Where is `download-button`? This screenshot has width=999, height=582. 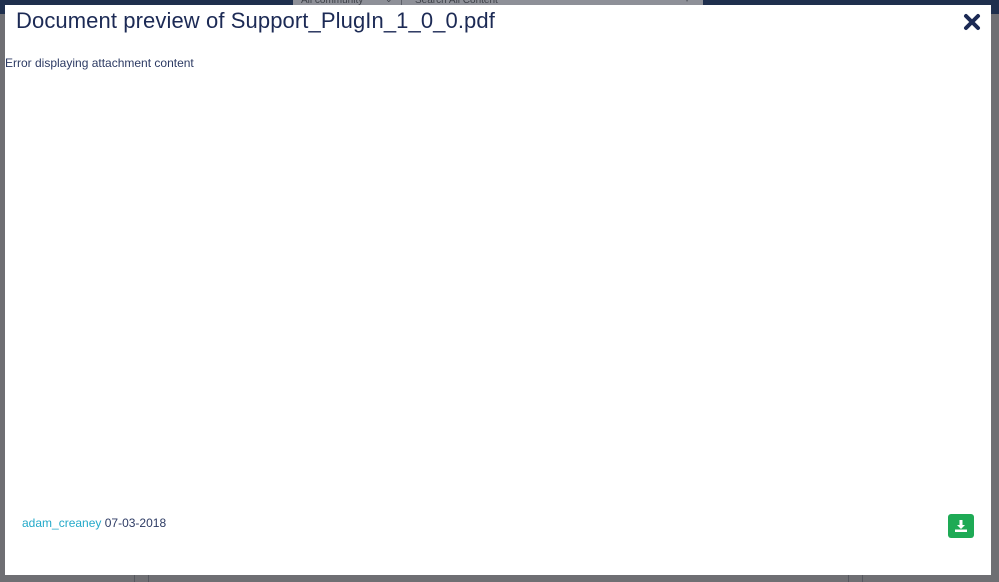 download-button is located at coordinates (961, 526).